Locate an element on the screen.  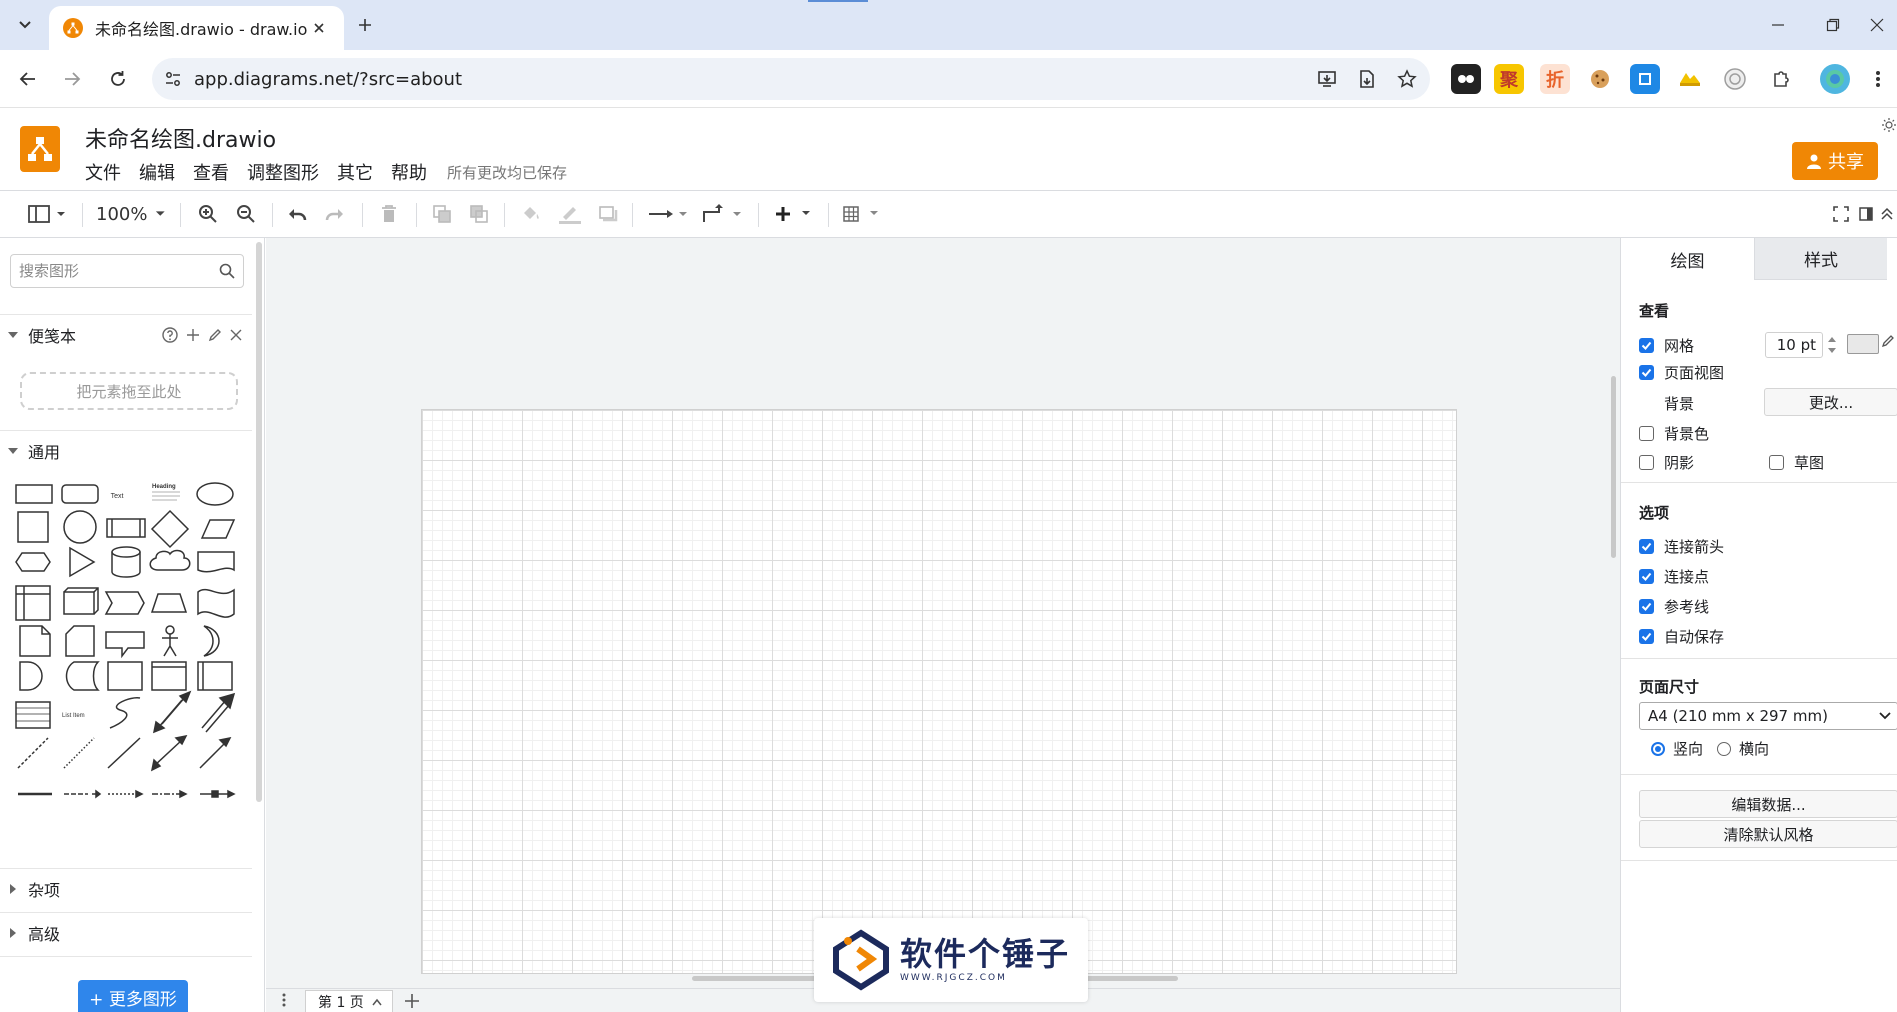
portrait-option: 竖向 is located at coordinates (1677, 748).